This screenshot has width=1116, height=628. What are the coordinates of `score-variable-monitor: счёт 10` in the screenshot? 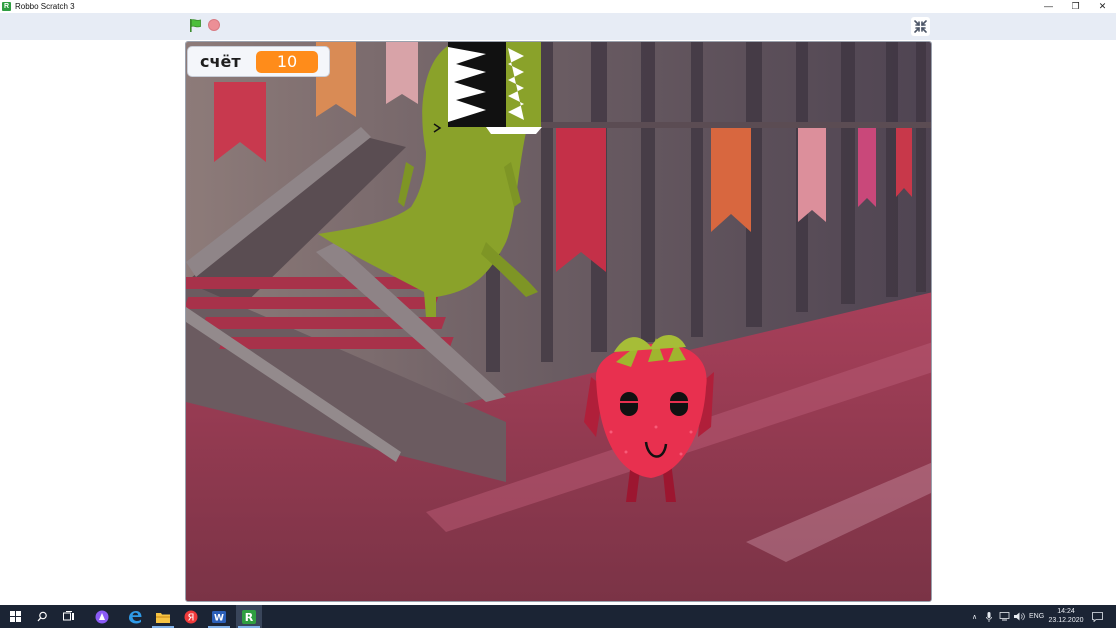 It's located at (258, 61).